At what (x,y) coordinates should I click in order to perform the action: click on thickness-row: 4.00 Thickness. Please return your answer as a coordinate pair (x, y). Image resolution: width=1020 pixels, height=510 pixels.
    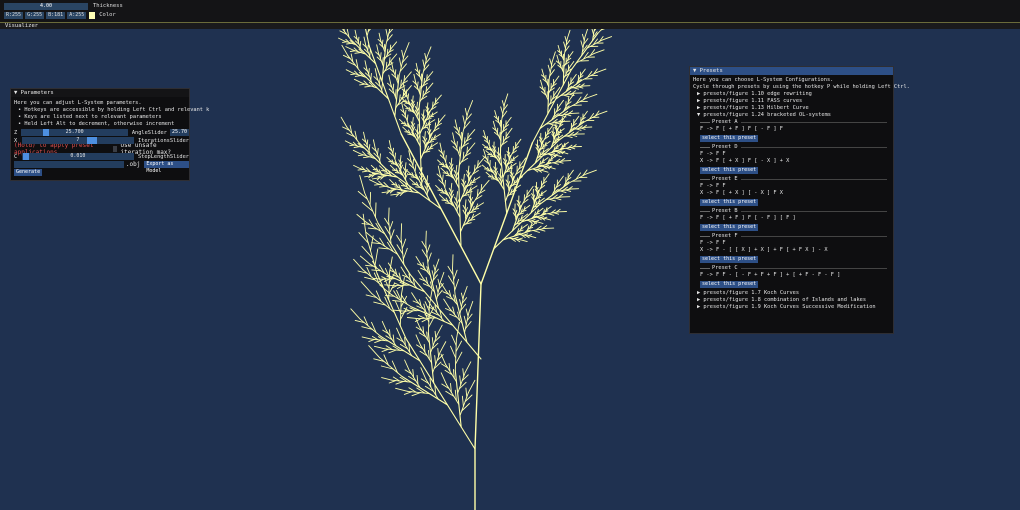
    Looking at the image, I should click on (63, 6).